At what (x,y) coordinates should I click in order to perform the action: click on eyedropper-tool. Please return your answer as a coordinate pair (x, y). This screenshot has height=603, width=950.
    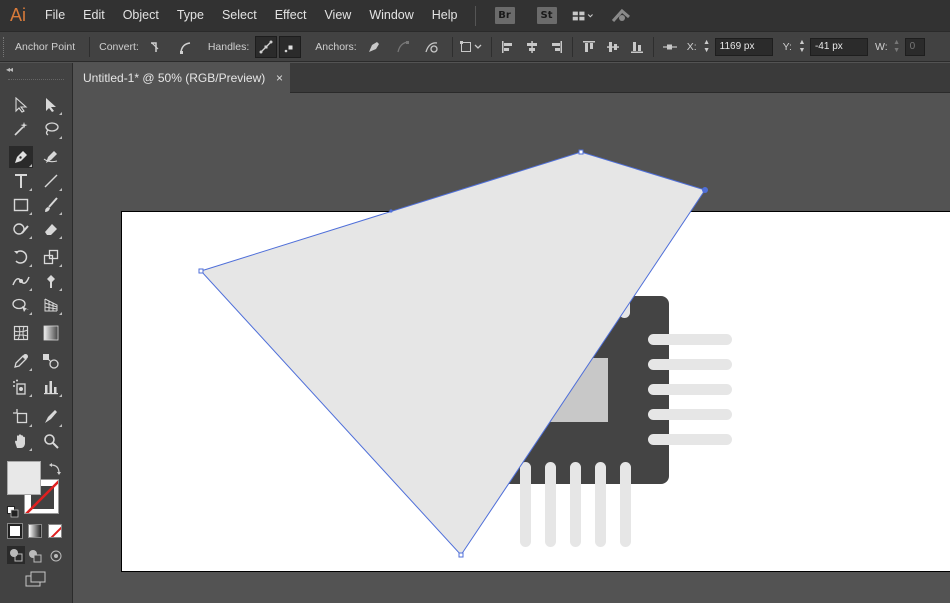
    Looking at the image, I should click on (21, 361).